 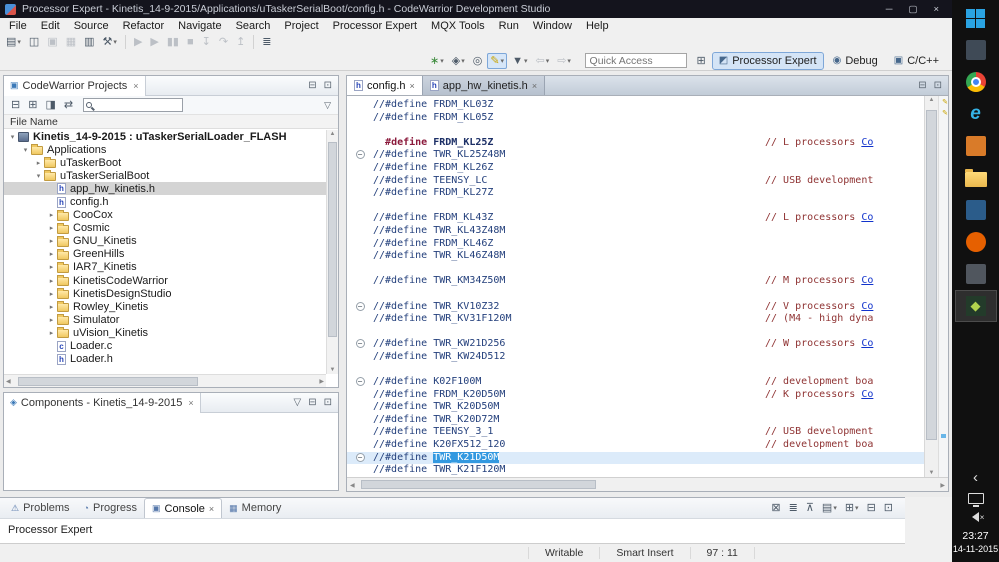 I want to click on print-button: ▥, so click(x=89, y=42).